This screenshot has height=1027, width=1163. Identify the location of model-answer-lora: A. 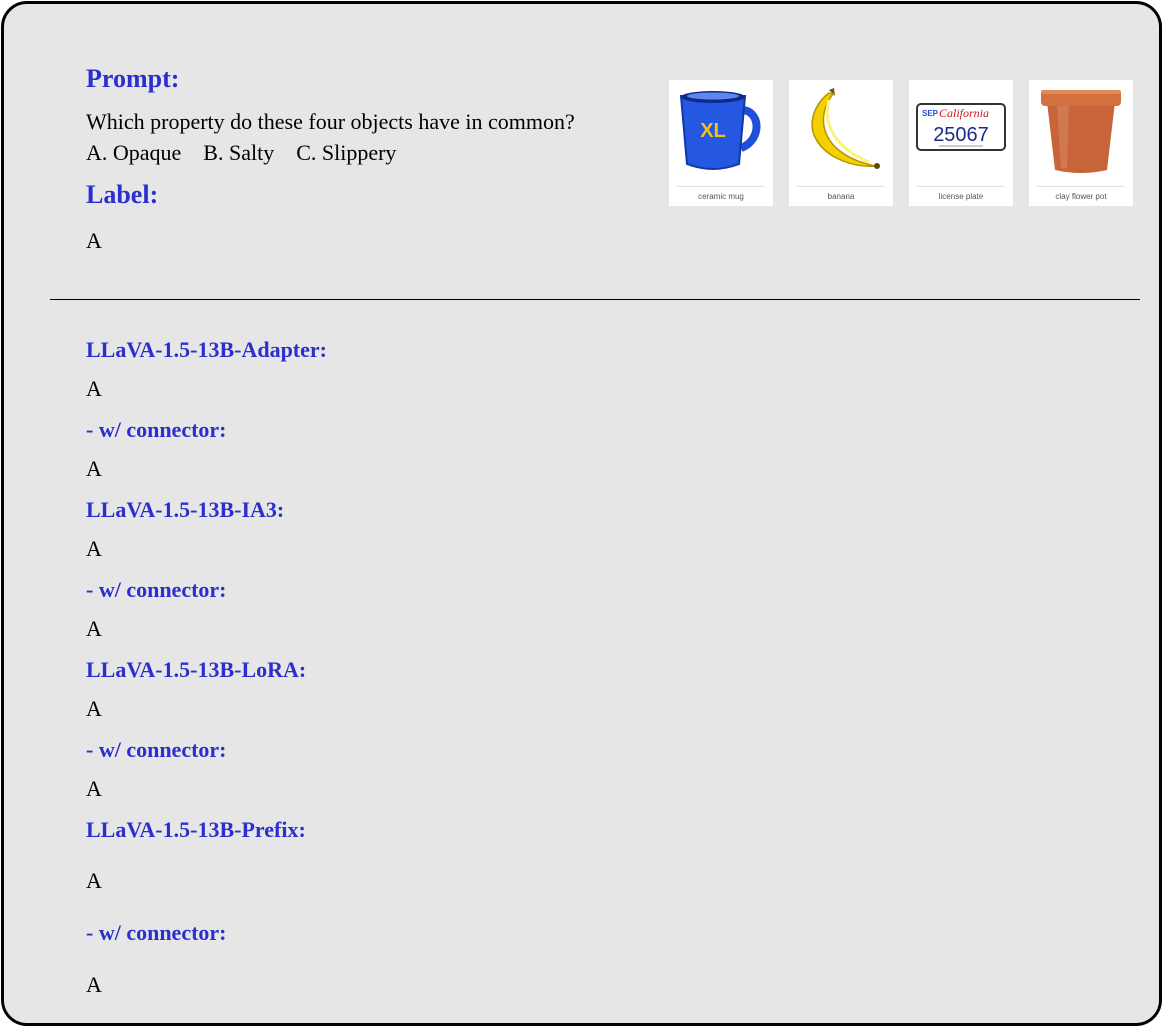
(94, 708).